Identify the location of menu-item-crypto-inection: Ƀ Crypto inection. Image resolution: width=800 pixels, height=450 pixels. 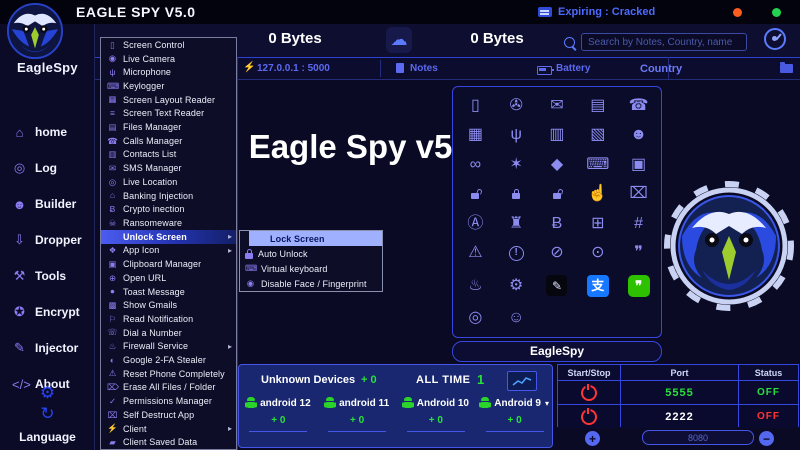
(168, 209).